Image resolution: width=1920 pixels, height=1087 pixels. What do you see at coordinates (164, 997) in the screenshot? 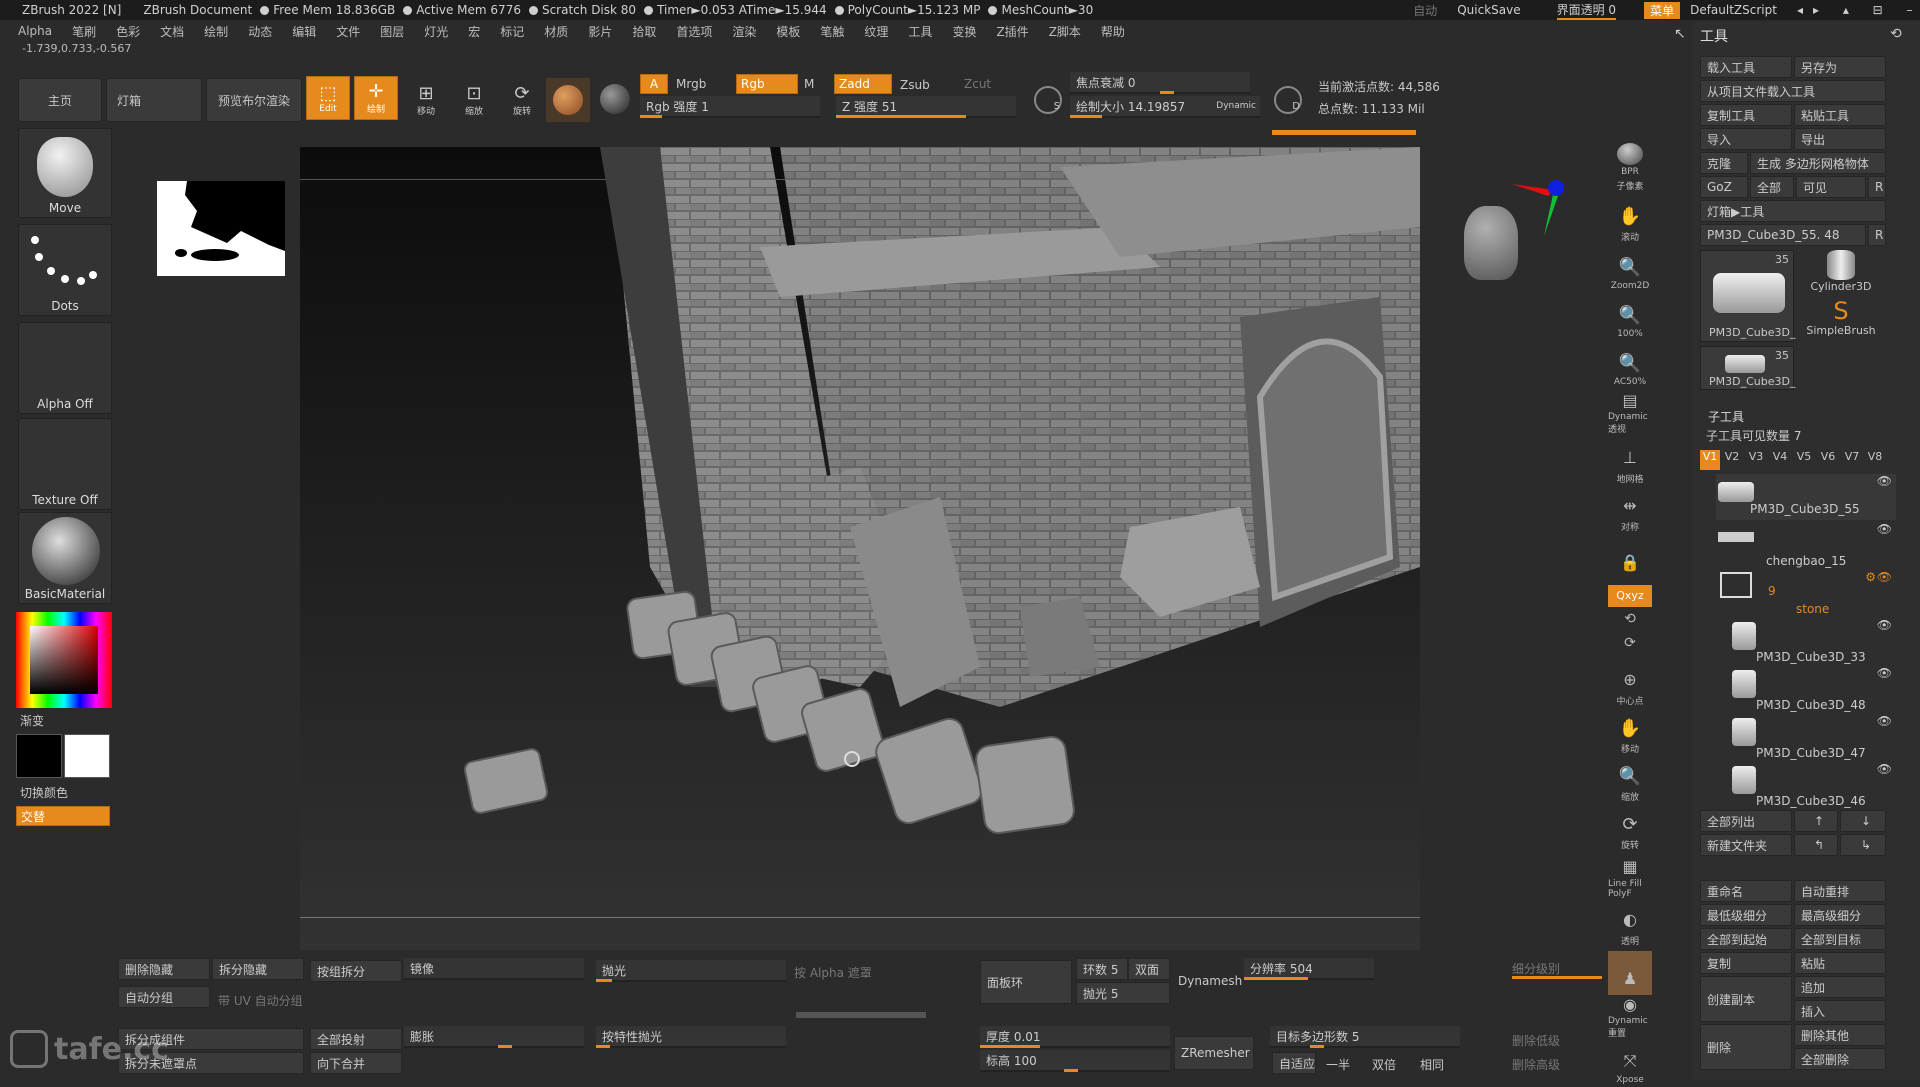
I see `auto-group-button: 自动分组` at bounding box center [164, 997].